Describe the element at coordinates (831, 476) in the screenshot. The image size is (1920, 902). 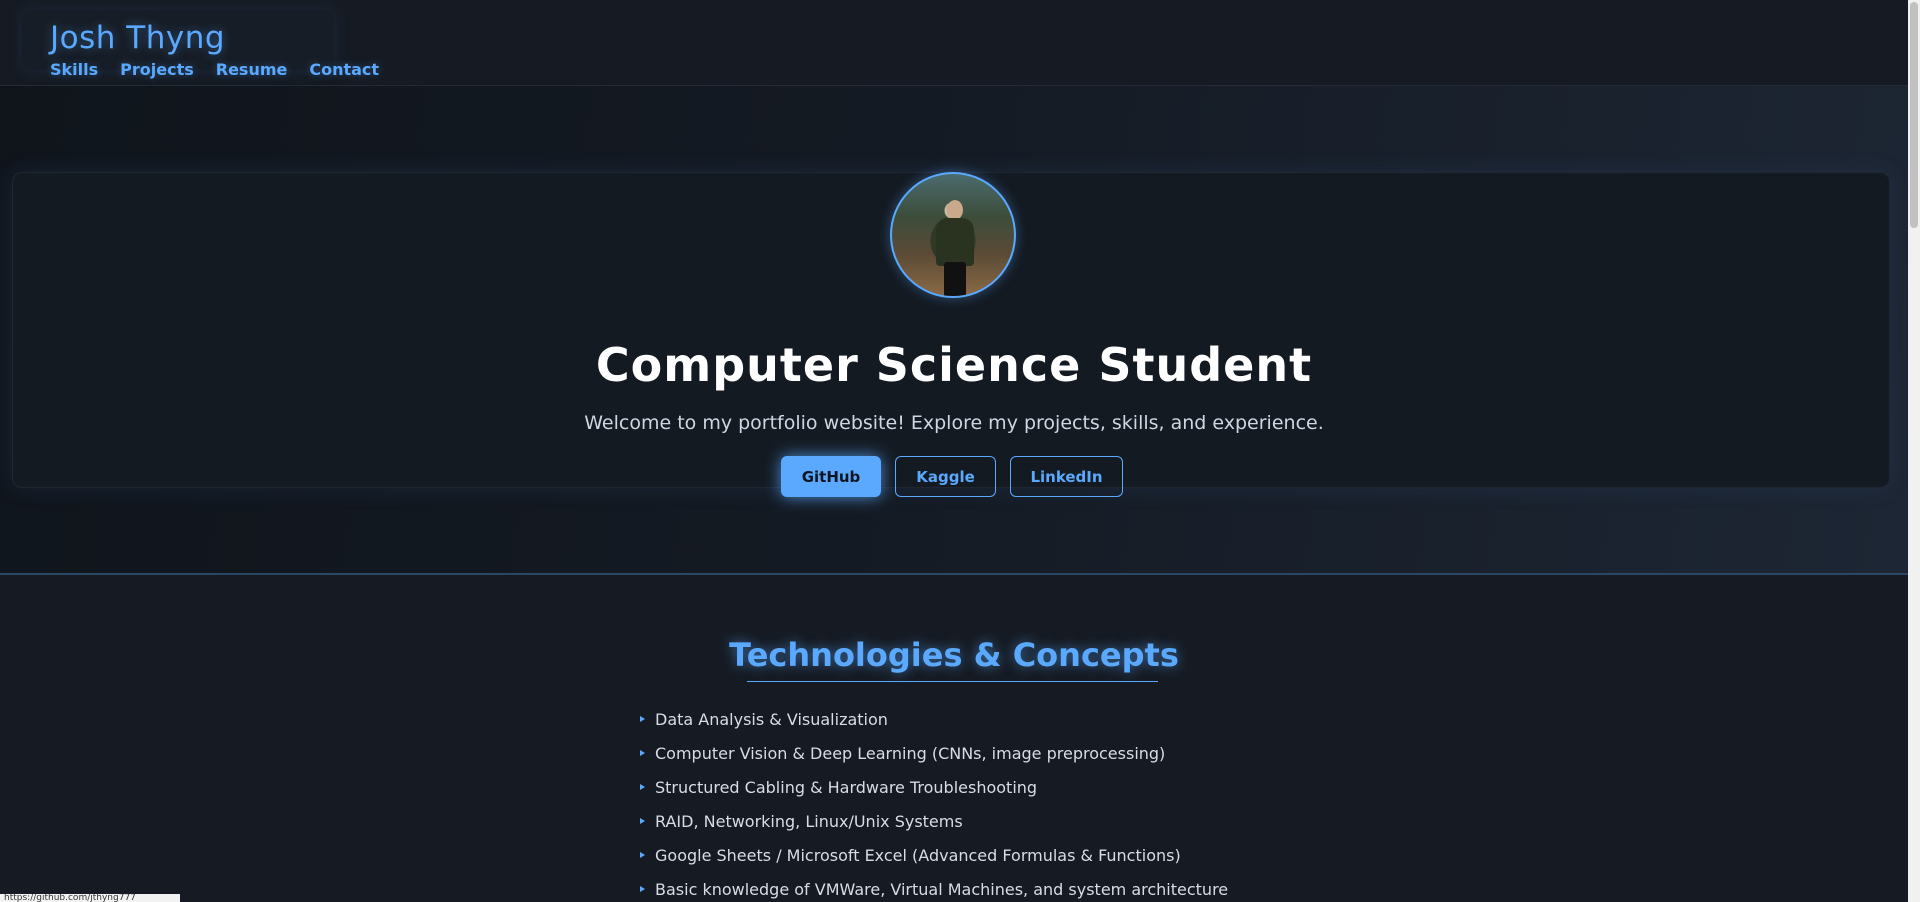
I see `github-button: GitHub` at that location.